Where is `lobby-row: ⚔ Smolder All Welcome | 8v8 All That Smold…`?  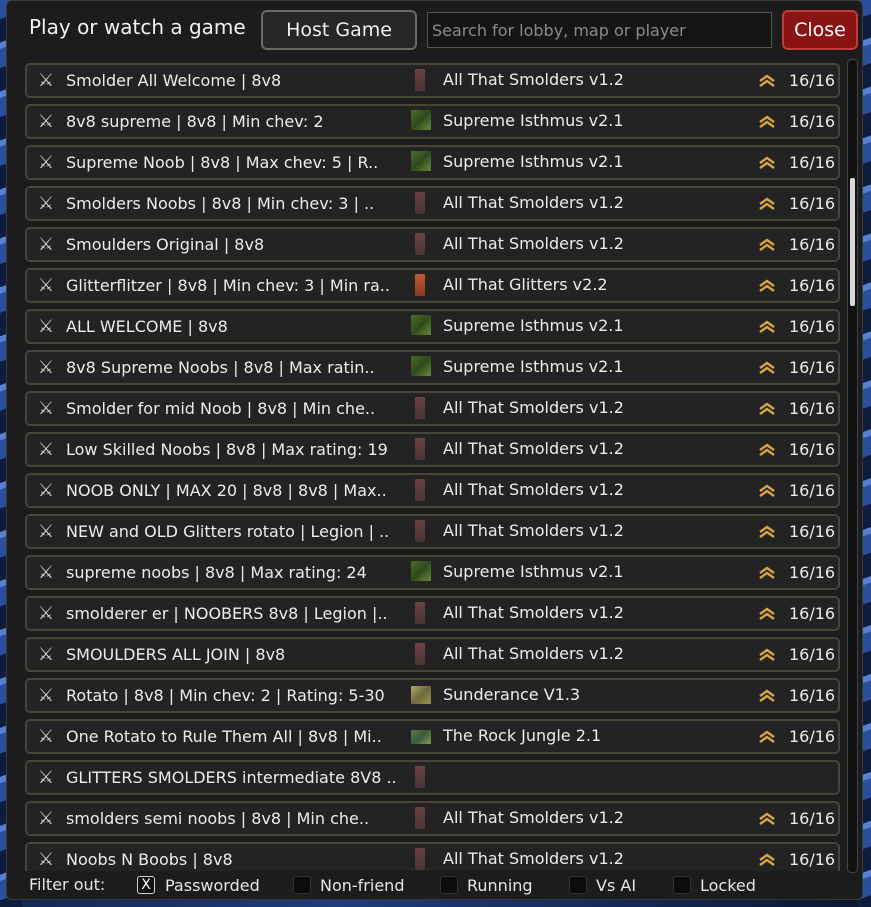
lobby-row: ⚔ Smolder All Welcome | 8v8 All That Smold… is located at coordinates (432, 80).